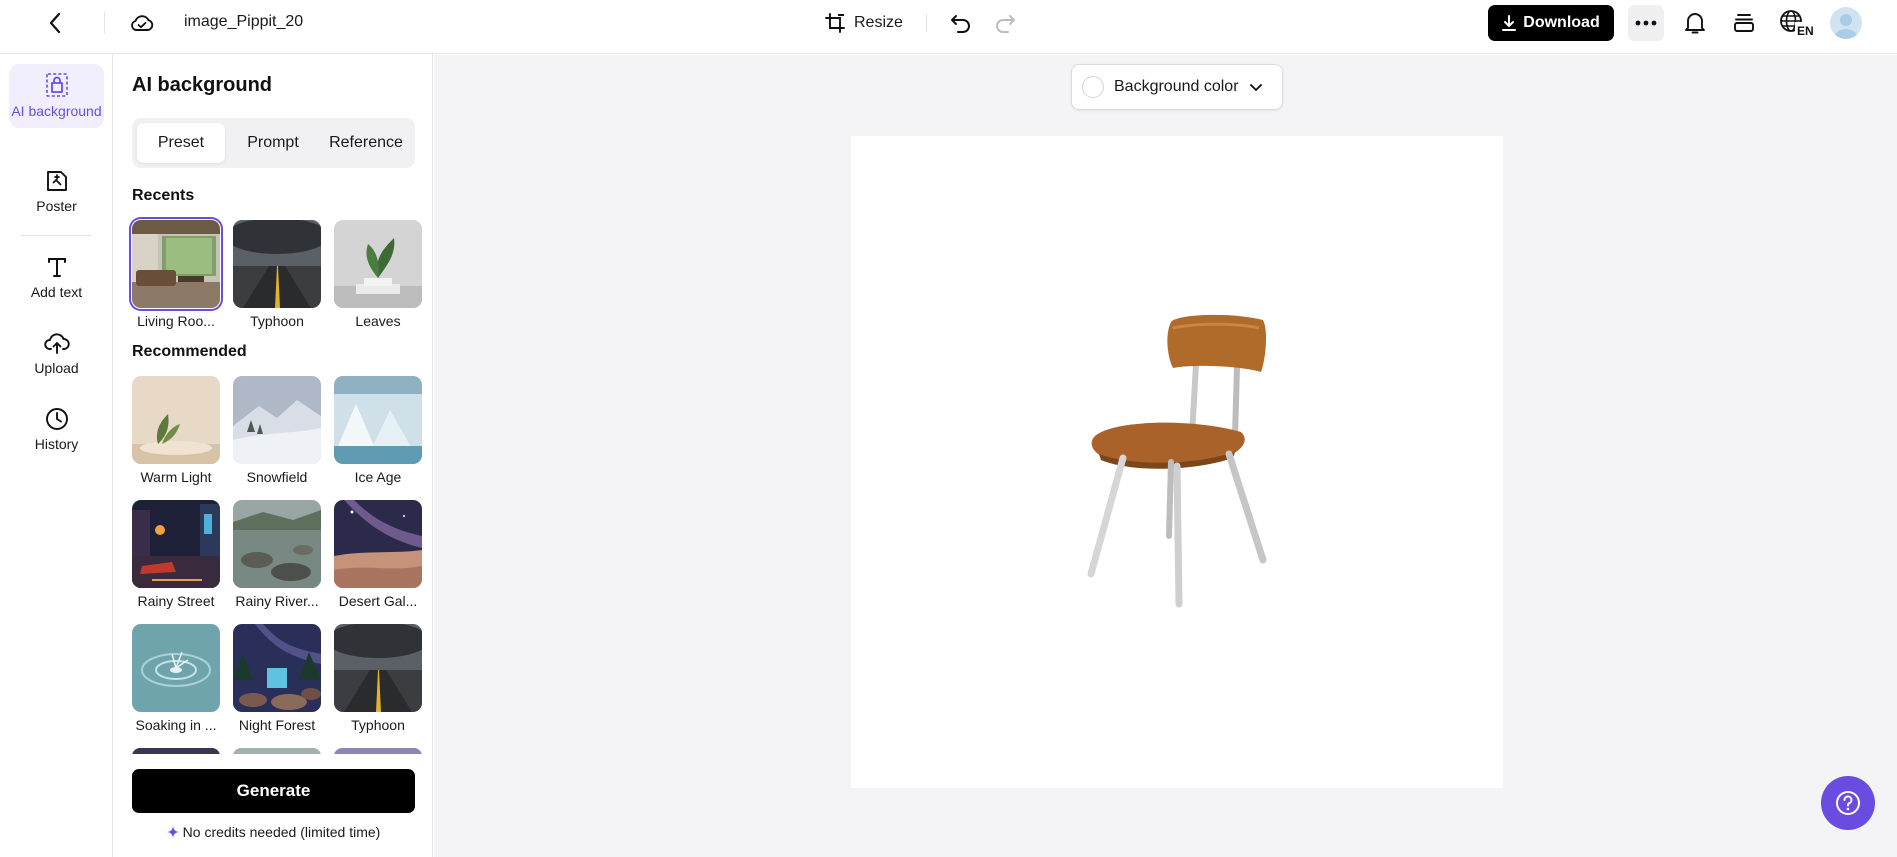 Image resolution: width=1897 pixels, height=857 pixels. I want to click on rail-item-label: Poster, so click(56, 206).